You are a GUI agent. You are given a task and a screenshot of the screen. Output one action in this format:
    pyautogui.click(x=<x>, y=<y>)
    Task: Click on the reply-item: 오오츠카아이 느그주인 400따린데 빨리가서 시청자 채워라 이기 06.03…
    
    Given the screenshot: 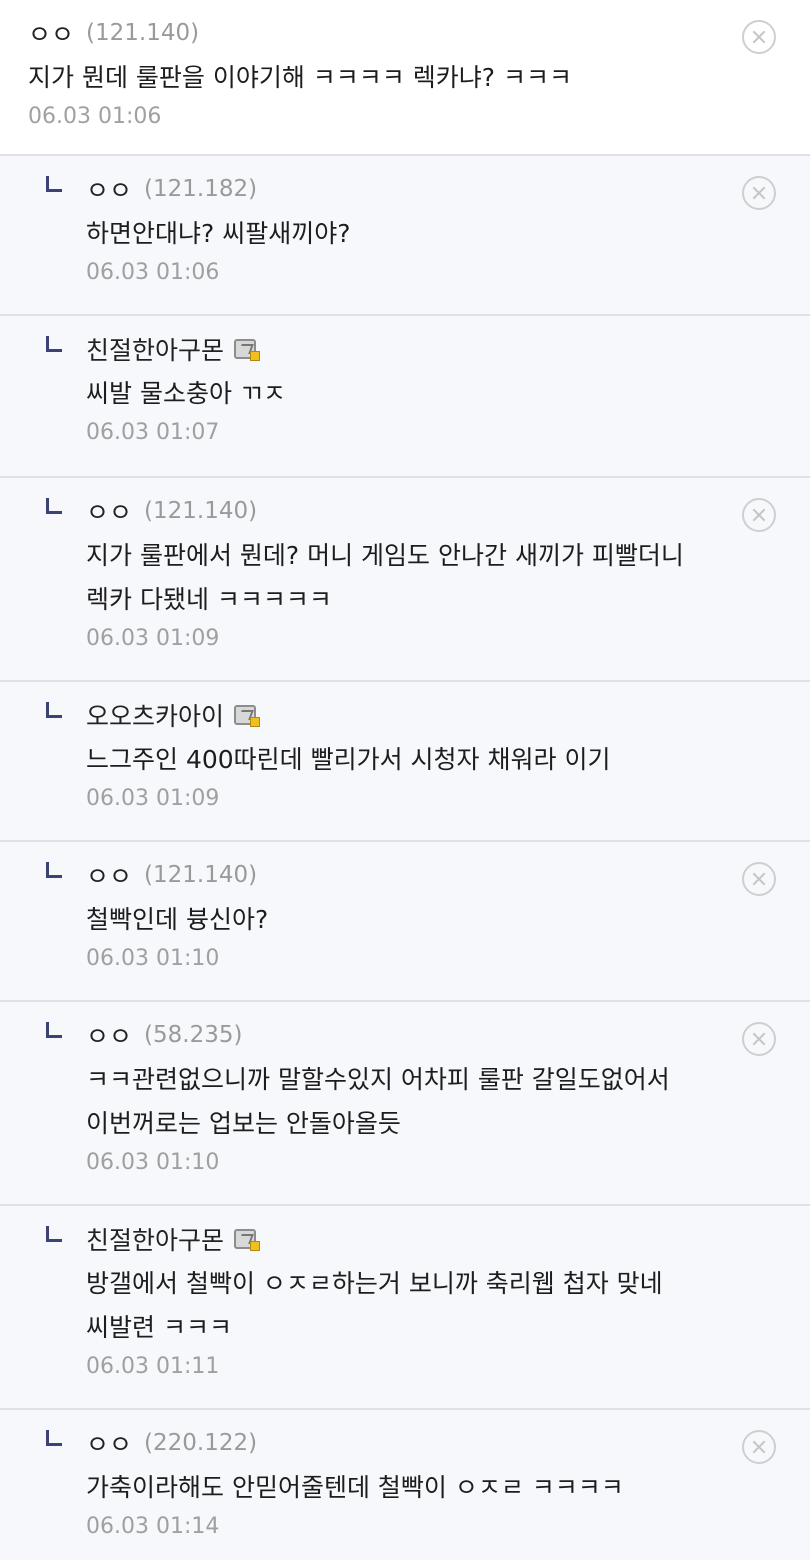 What is the action you would take?
    pyautogui.click(x=405, y=762)
    